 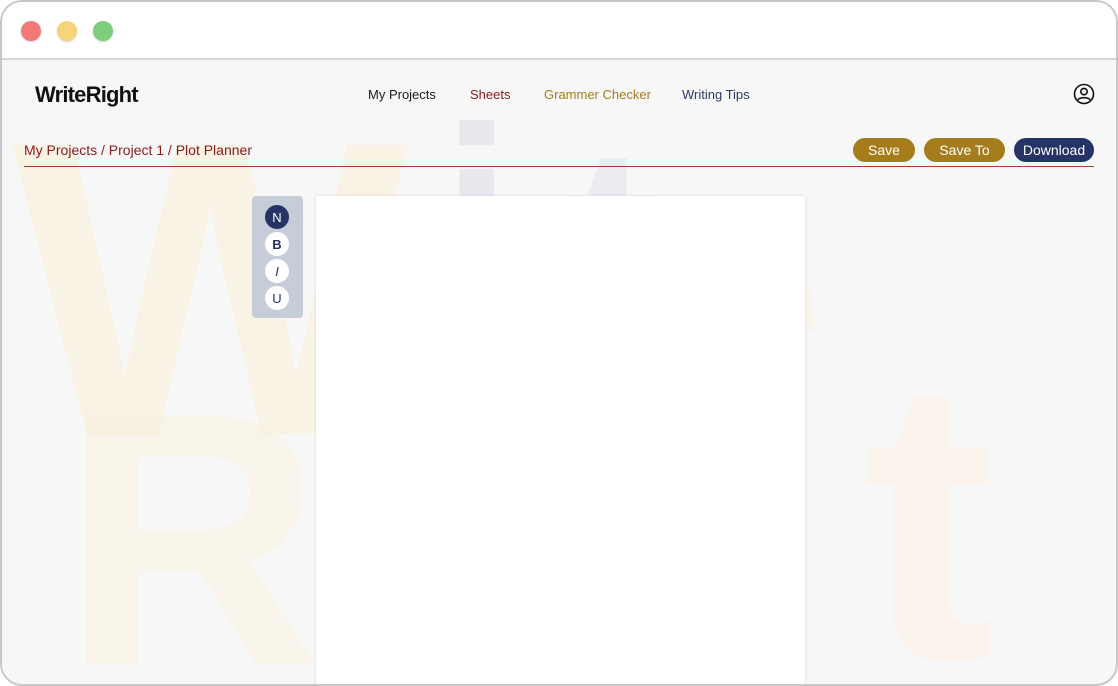 I want to click on save-button: Save, so click(x=884, y=150).